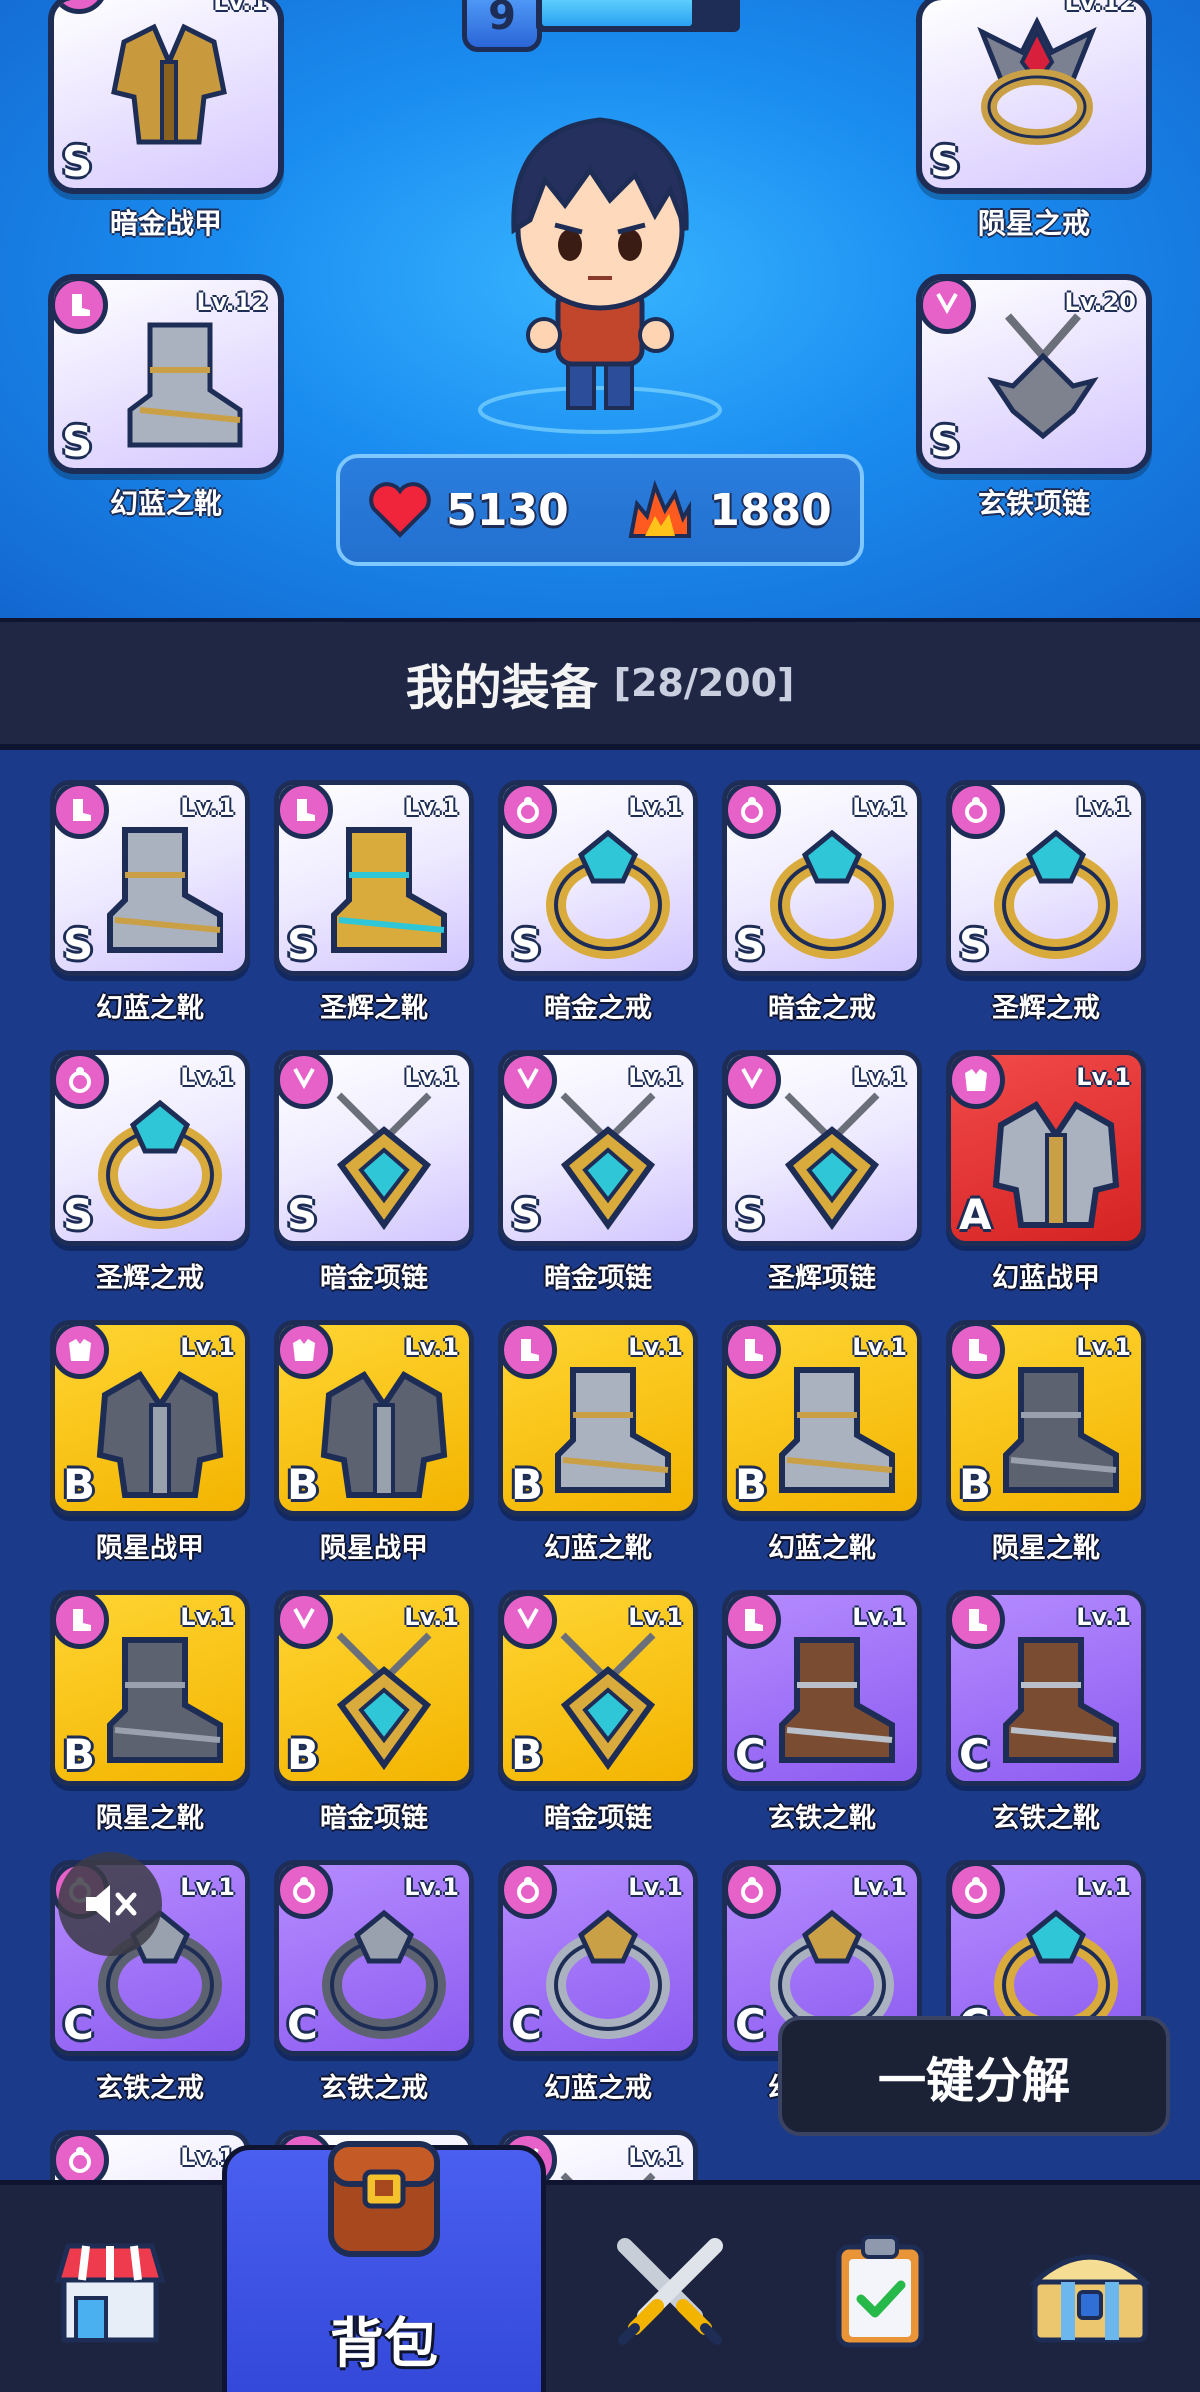  I want to click on nav-bag: 背包, so click(384, 2266).